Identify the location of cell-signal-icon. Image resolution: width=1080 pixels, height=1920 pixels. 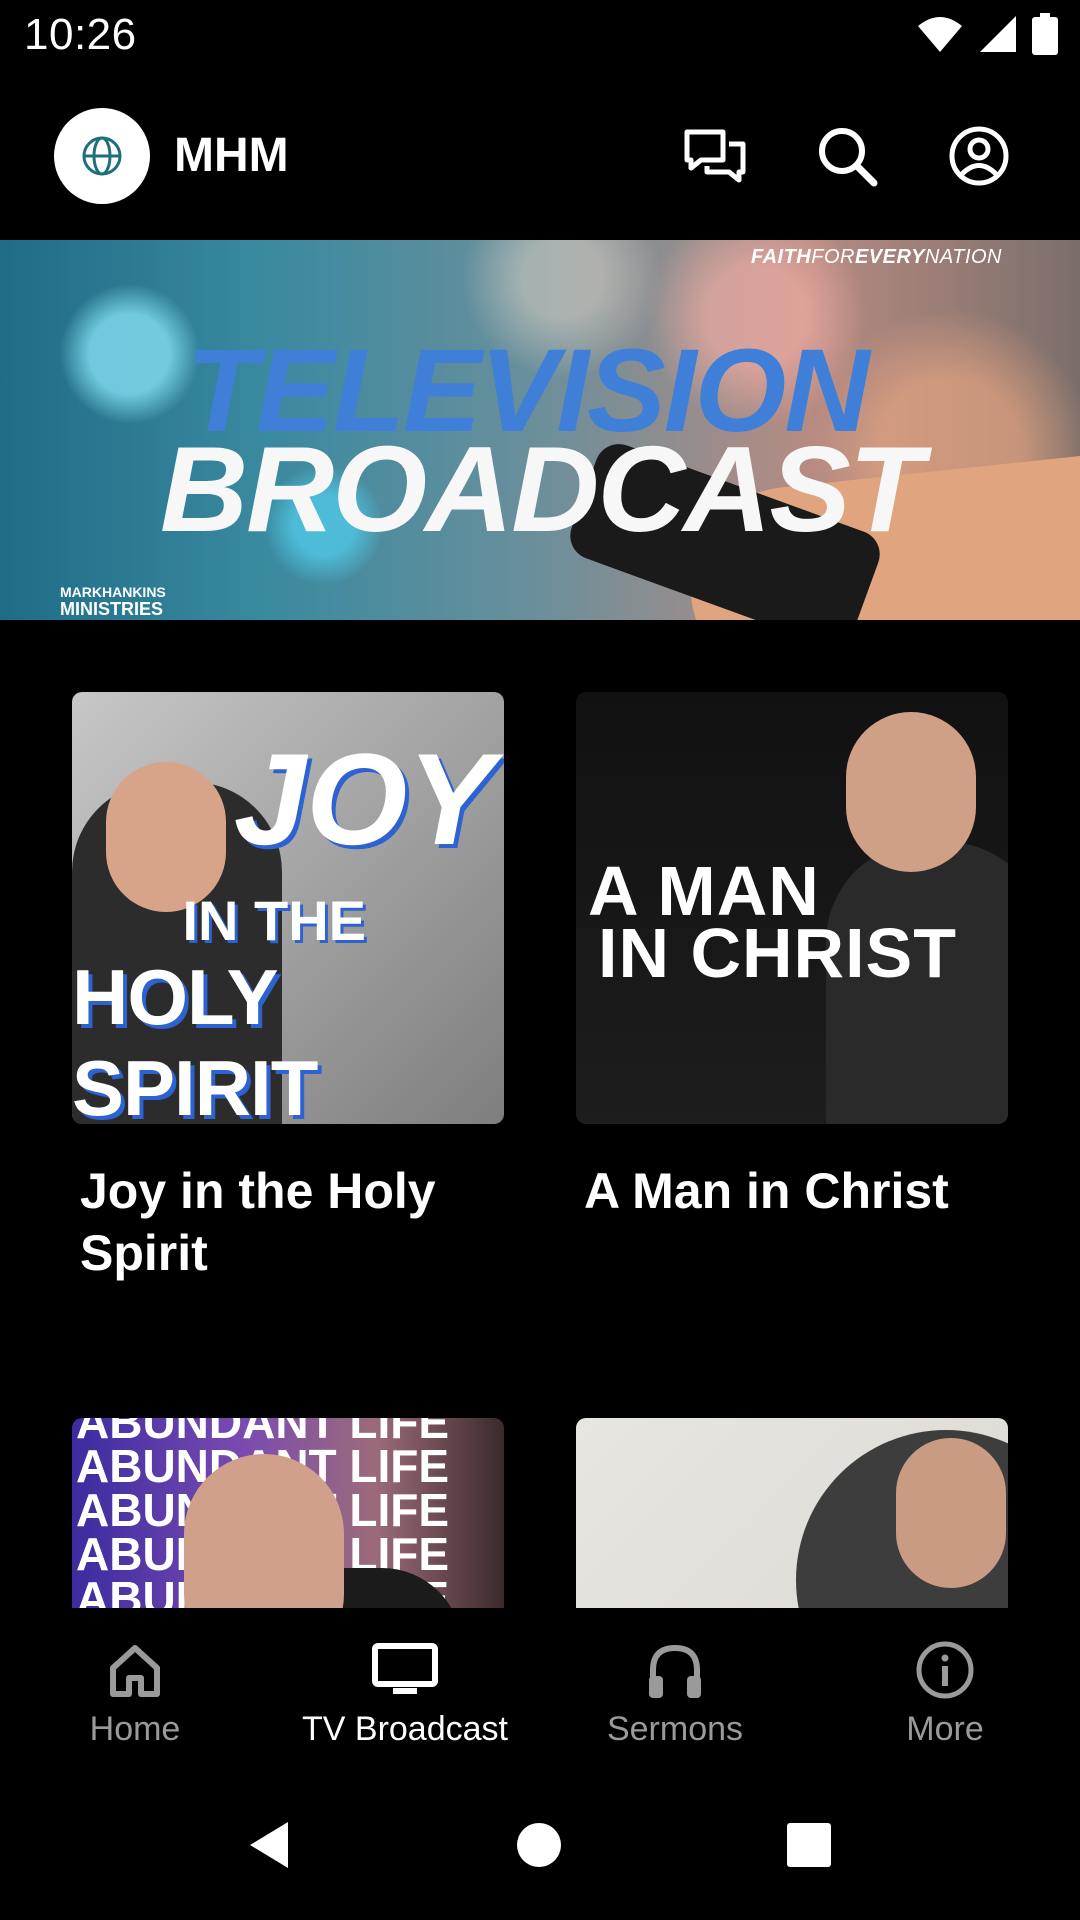
(998, 36).